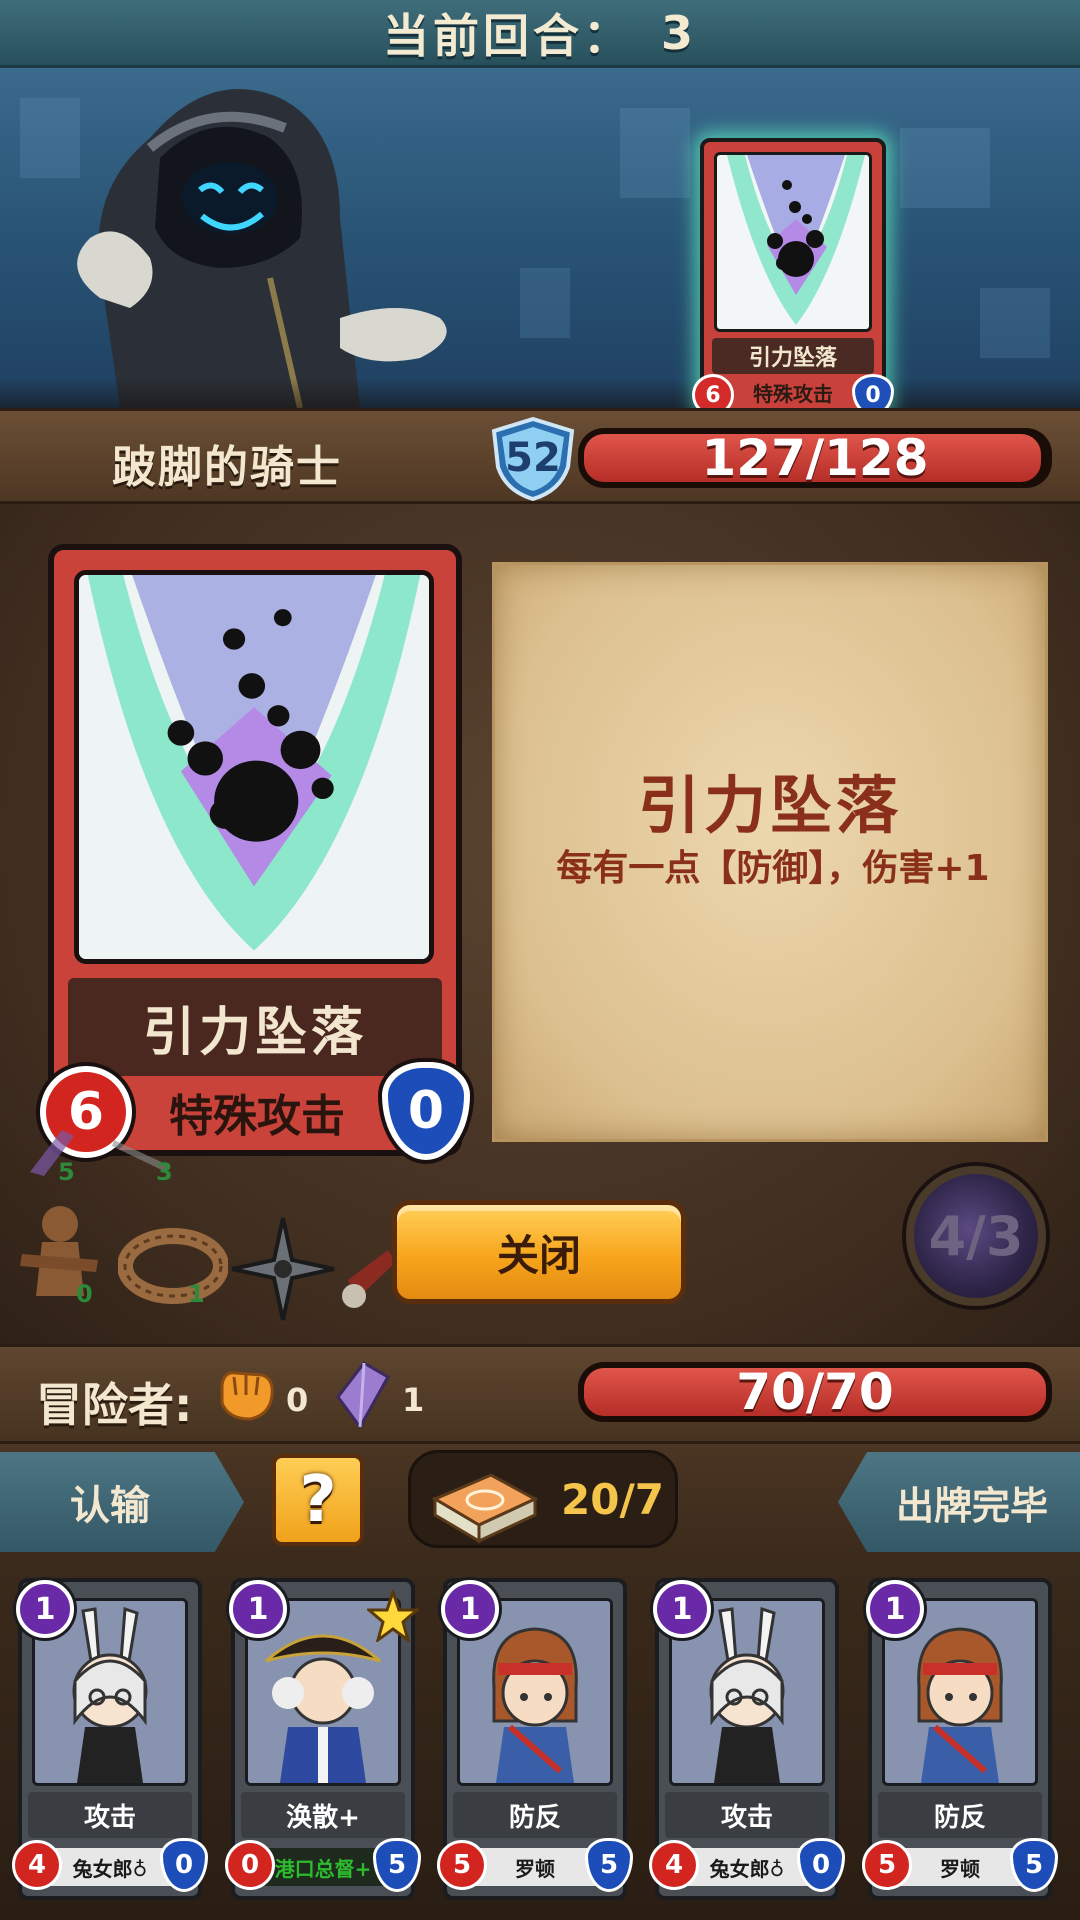 The width and height of the screenshot is (1080, 1920). What do you see at coordinates (793, 242) in the screenshot?
I see `gravity-fall-art` at bounding box center [793, 242].